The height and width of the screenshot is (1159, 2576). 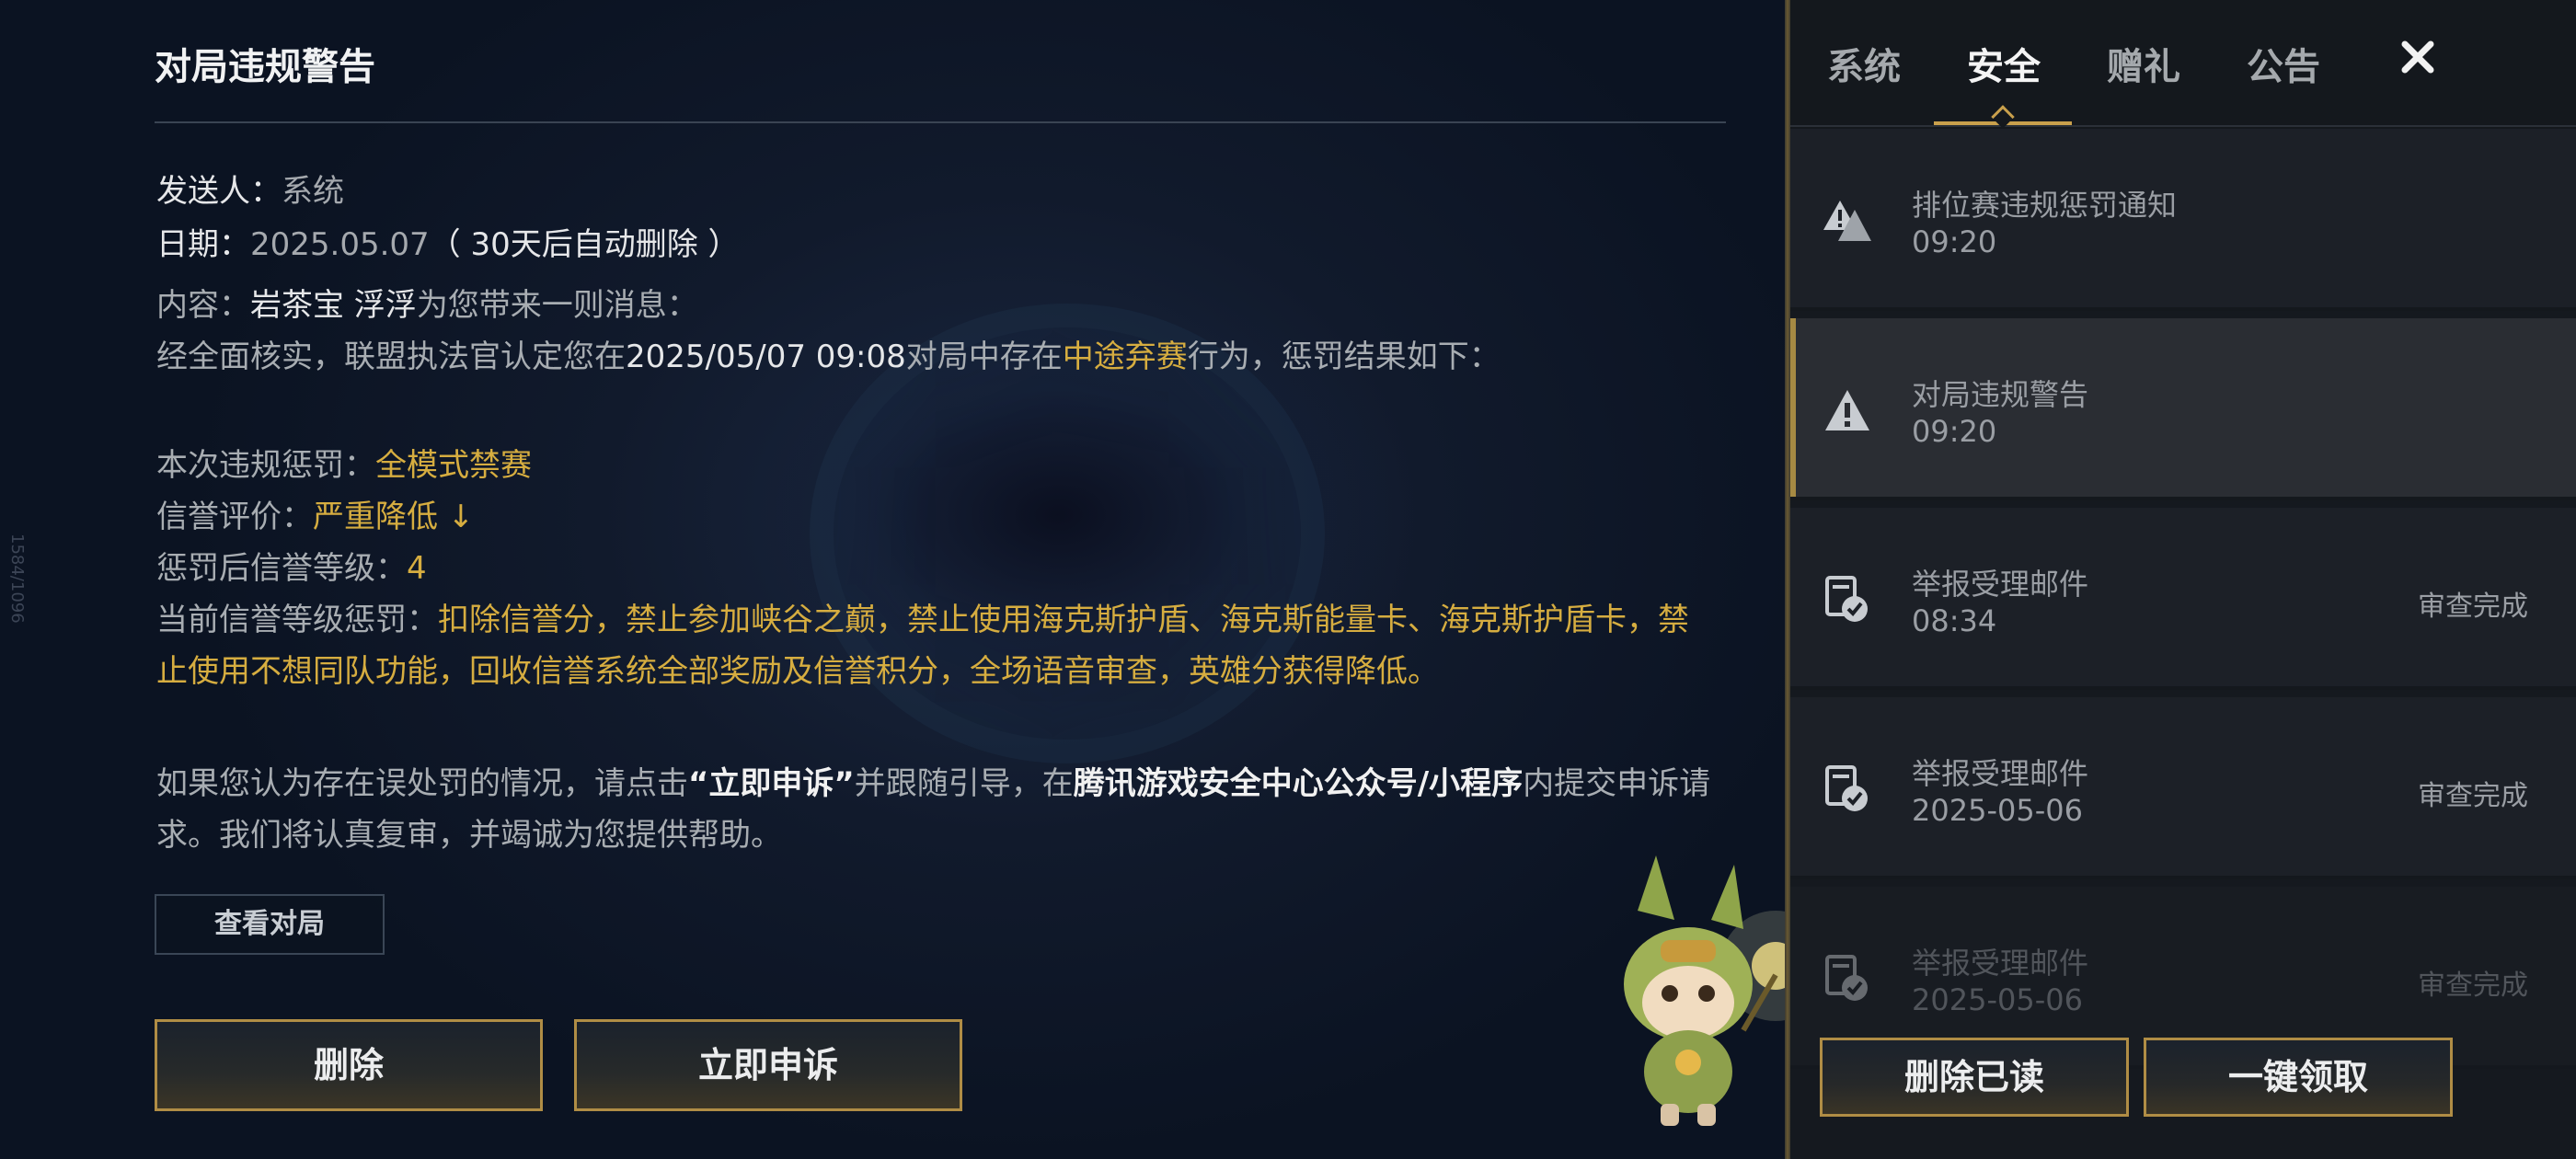 What do you see at coordinates (2283, 63) in the screenshot?
I see `tab-notice: 公告` at bounding box center [2283, 63].